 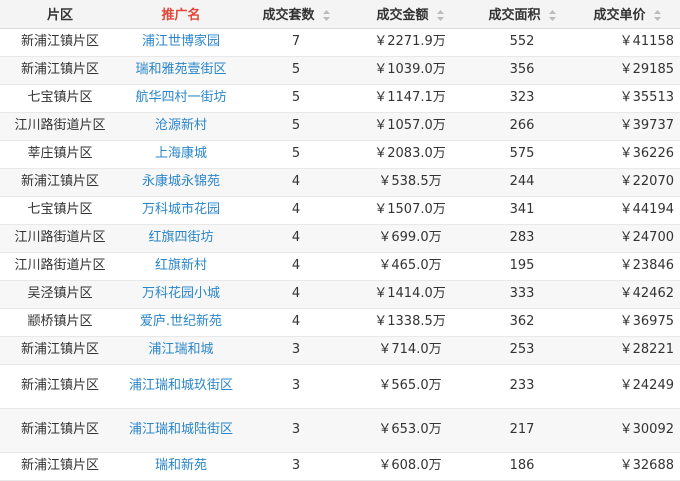 I want to click on table-row: 新浦江镇片区 瑞和雅苑壹街区 5 ￥1039.0万 356 ￥29185, so click(x=340, y=70).